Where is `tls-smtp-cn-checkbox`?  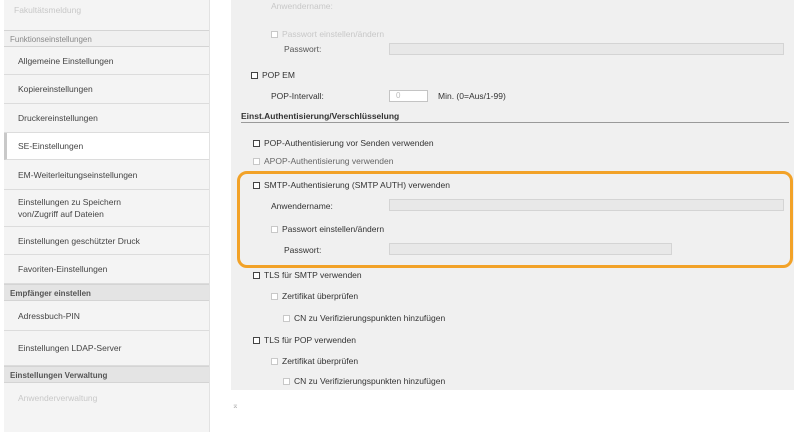 tls-smtp-cn-checkbox is located at coordinates (286, 318).